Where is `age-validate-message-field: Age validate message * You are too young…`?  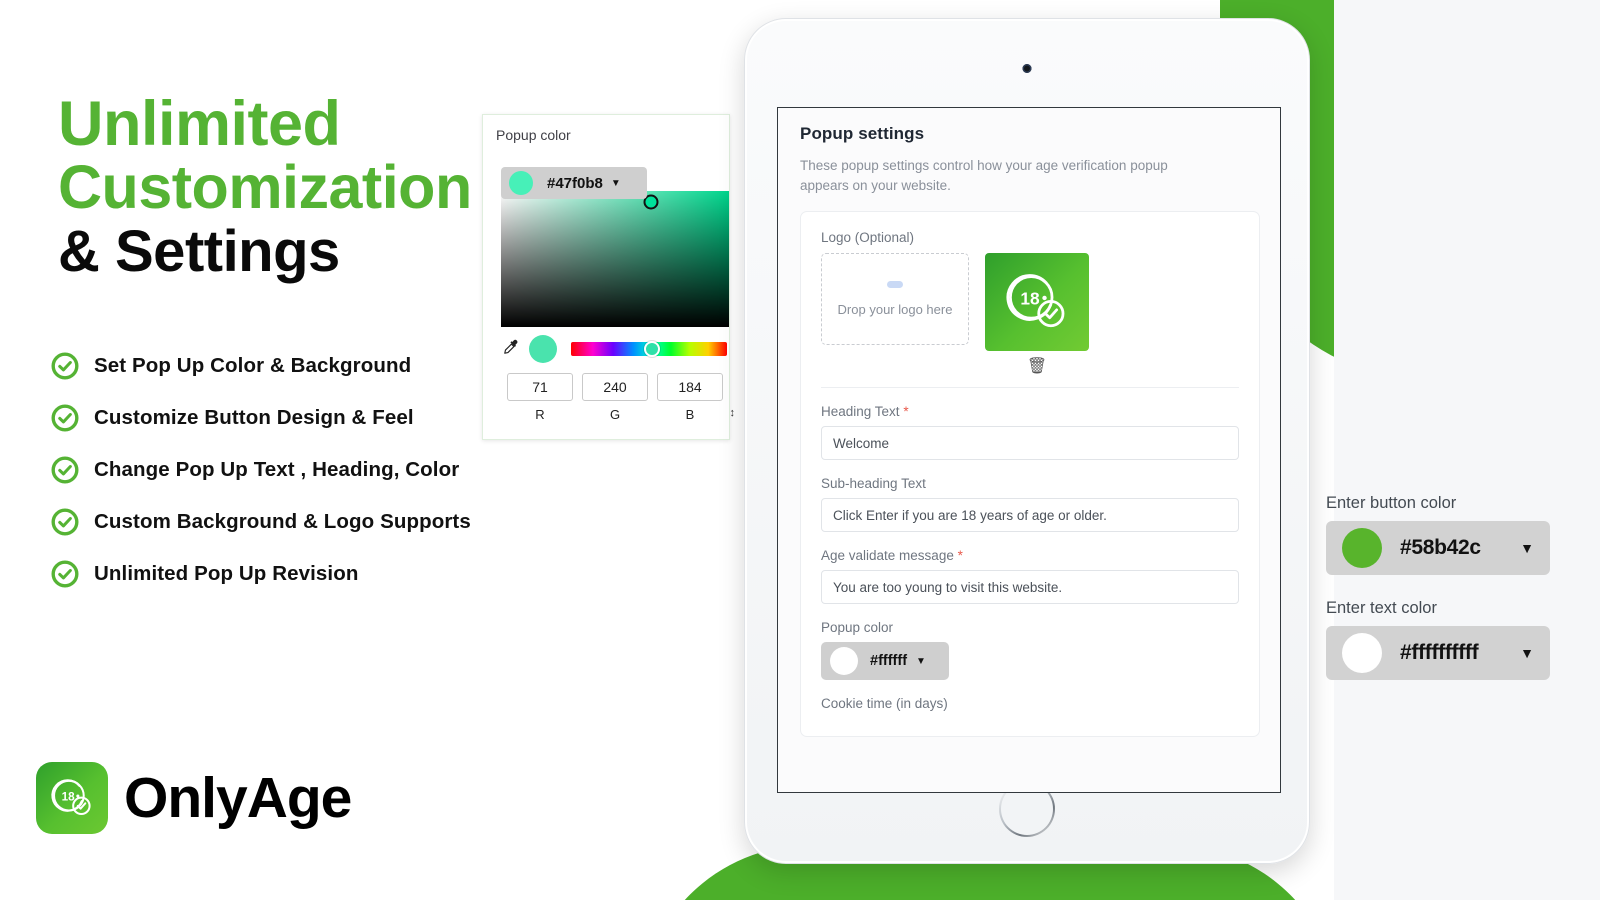
age-validate-message-field: Age validate message * You are too young… is located at coordinates (1030, 576).